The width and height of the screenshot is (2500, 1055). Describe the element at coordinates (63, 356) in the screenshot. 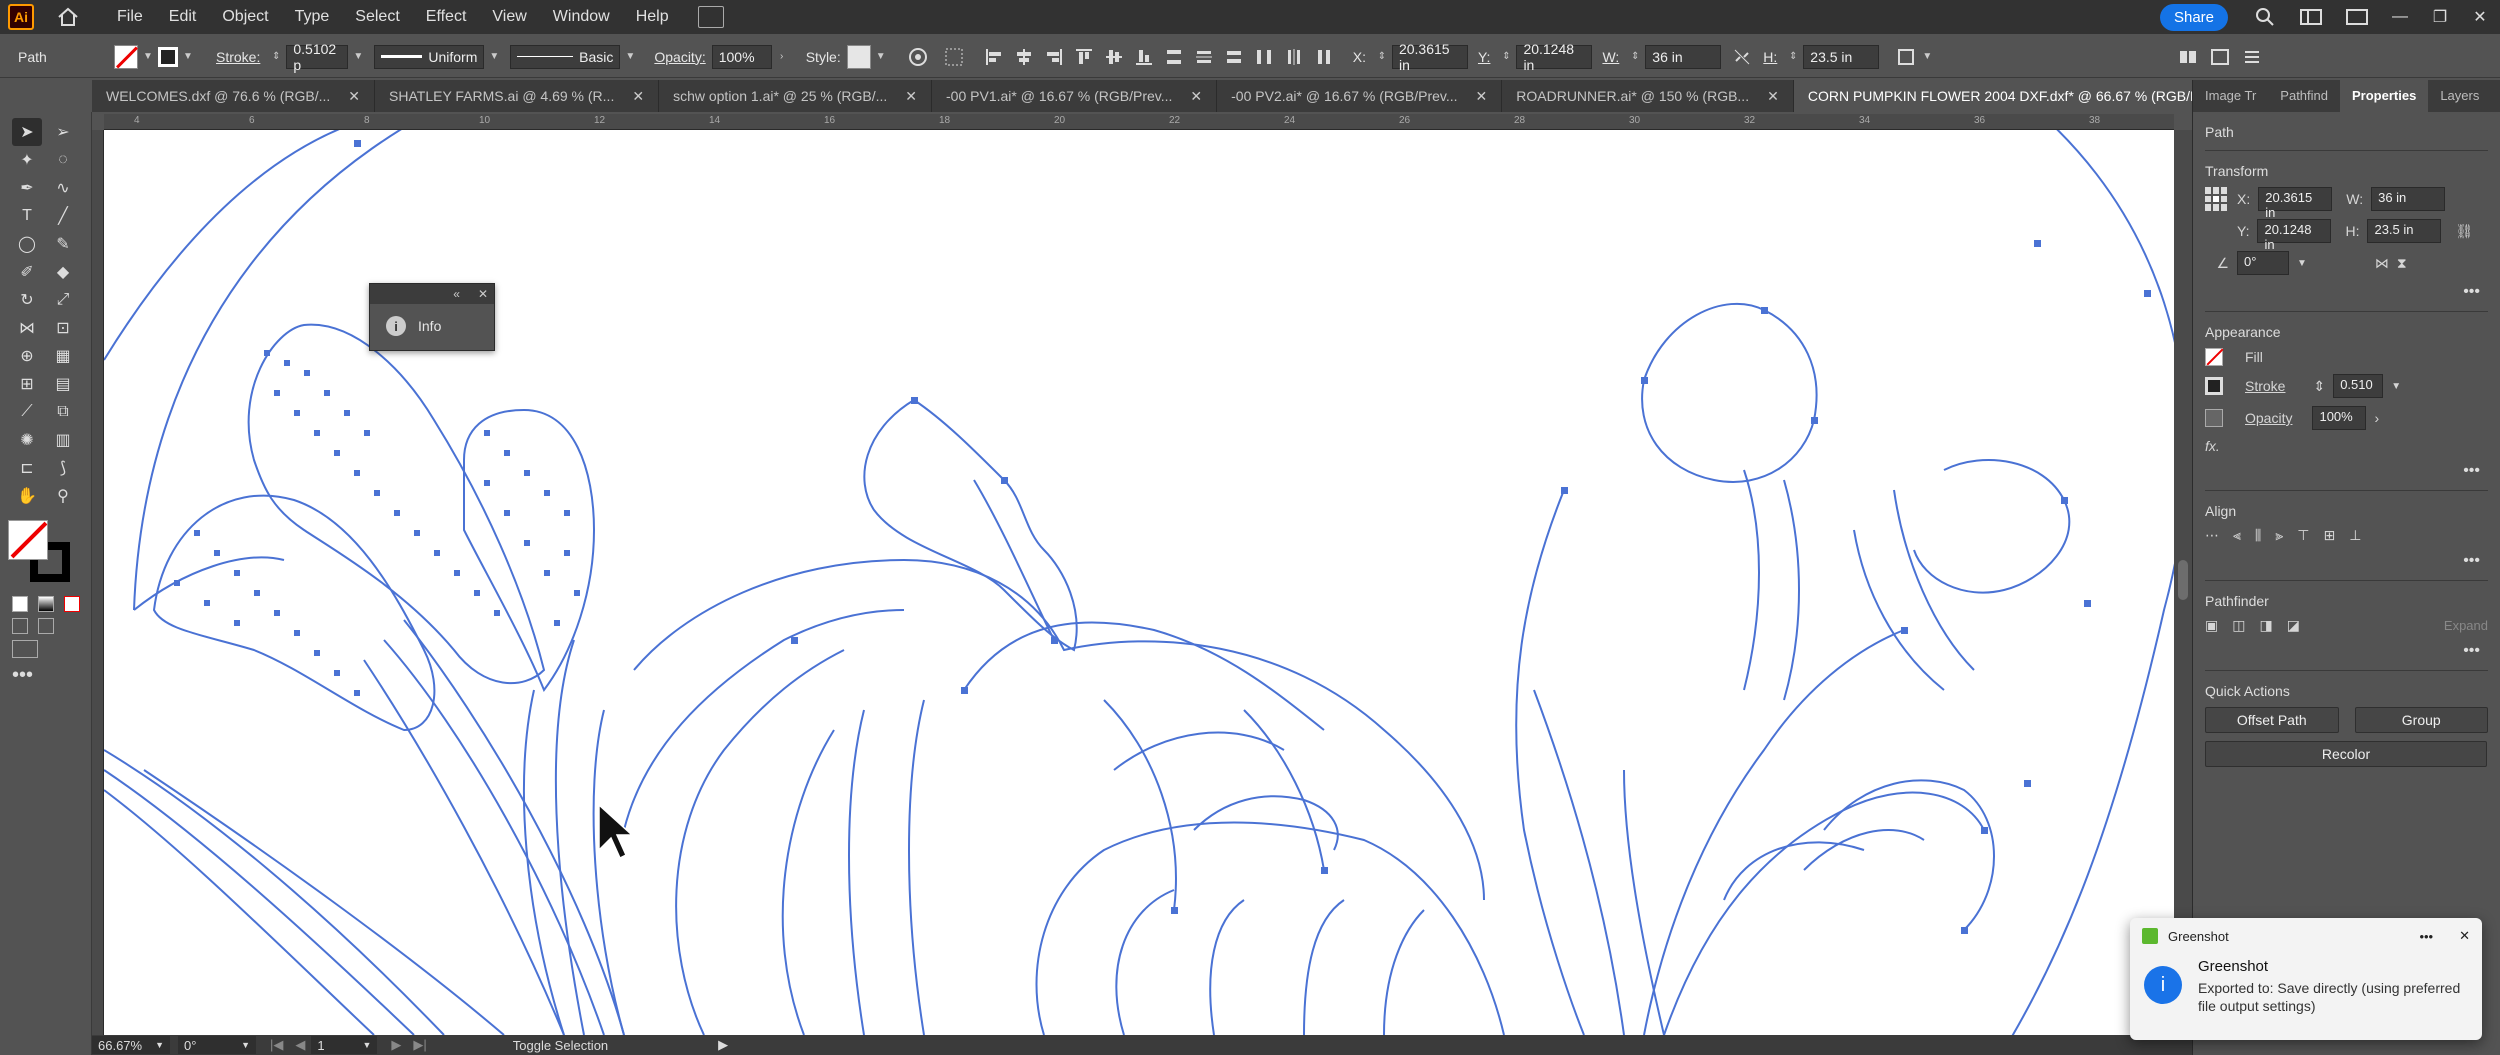

I see `perspective-grid-tool-icon: ▦` at that location.